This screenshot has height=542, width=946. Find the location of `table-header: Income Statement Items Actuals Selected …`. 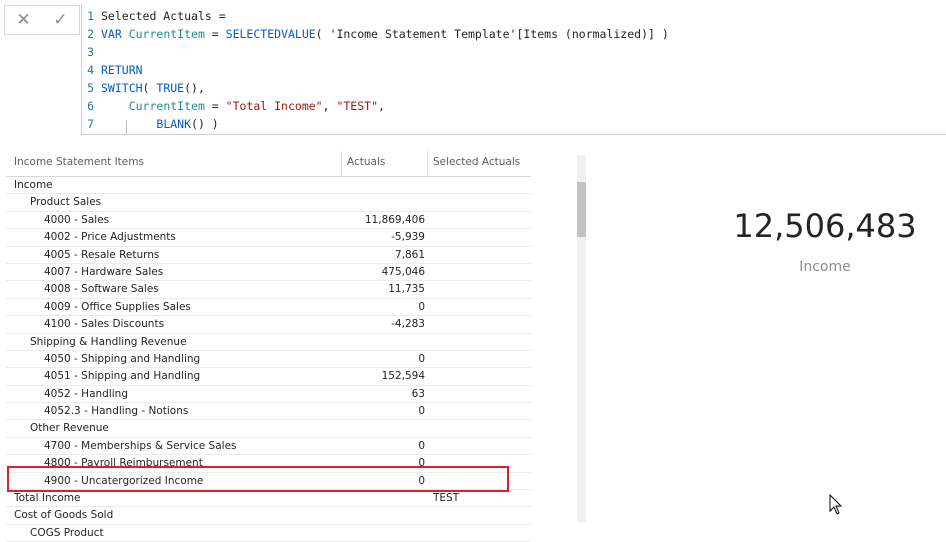

table-header: Income Statement Items Actuals Selected … is located at coordinates (268, 164).